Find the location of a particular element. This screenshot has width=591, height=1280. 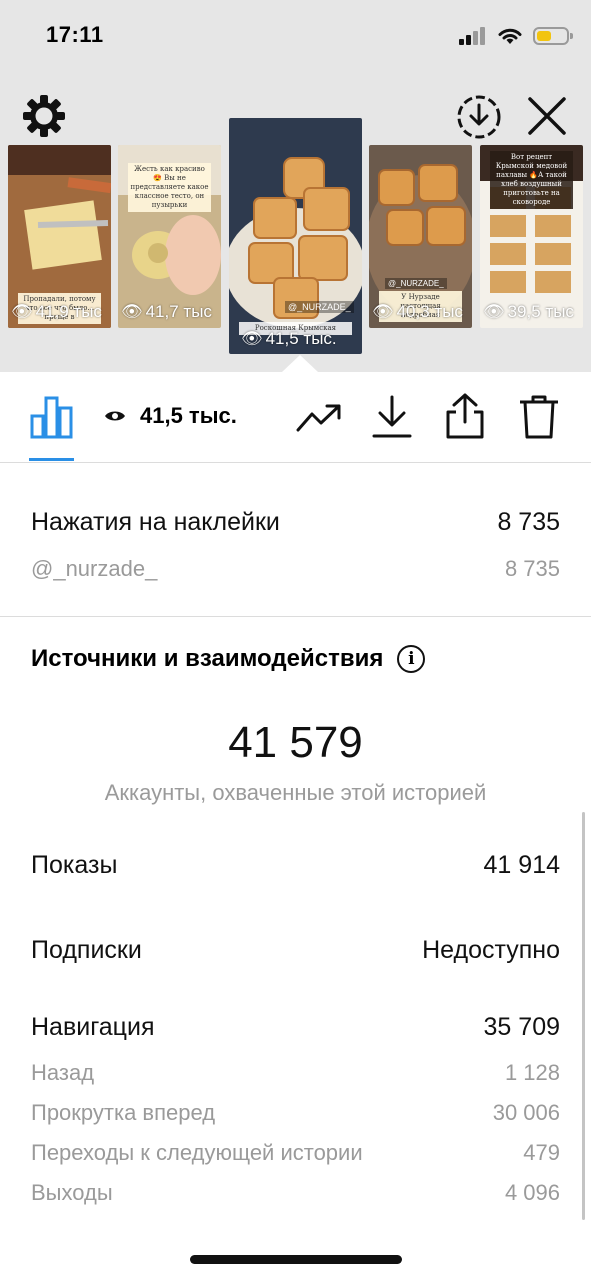

section-title-text: Источники и взаимодействия is located at coordinates (207, 658).